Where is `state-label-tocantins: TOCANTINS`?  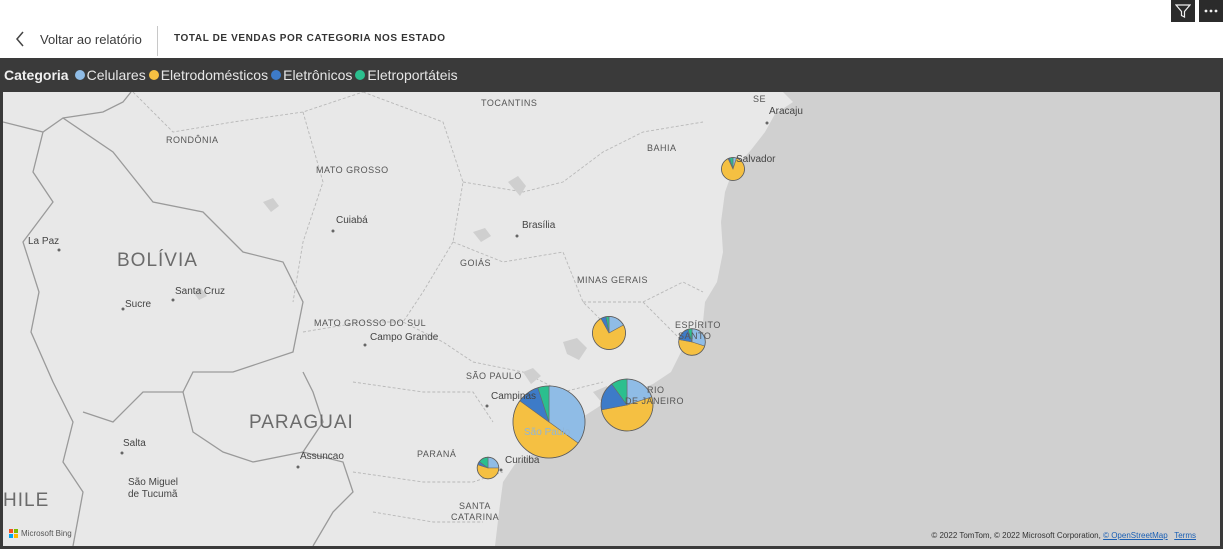
state-label-tocantins: TOCANTINS is located at coordinates (509, 103).